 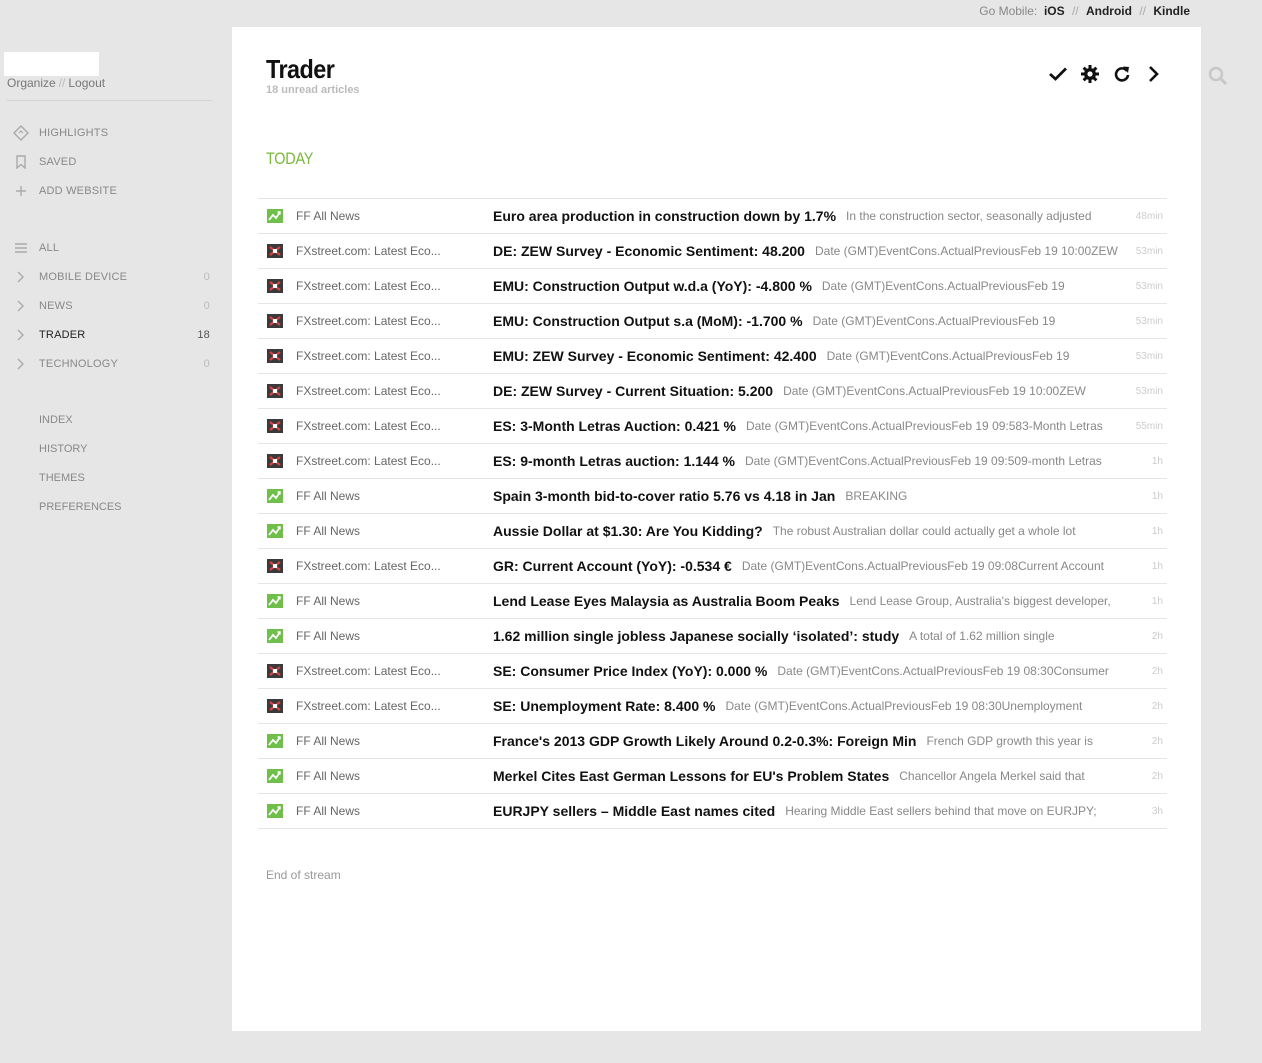 I want to click on article-age: 53min, so click(x=1149, y=391).